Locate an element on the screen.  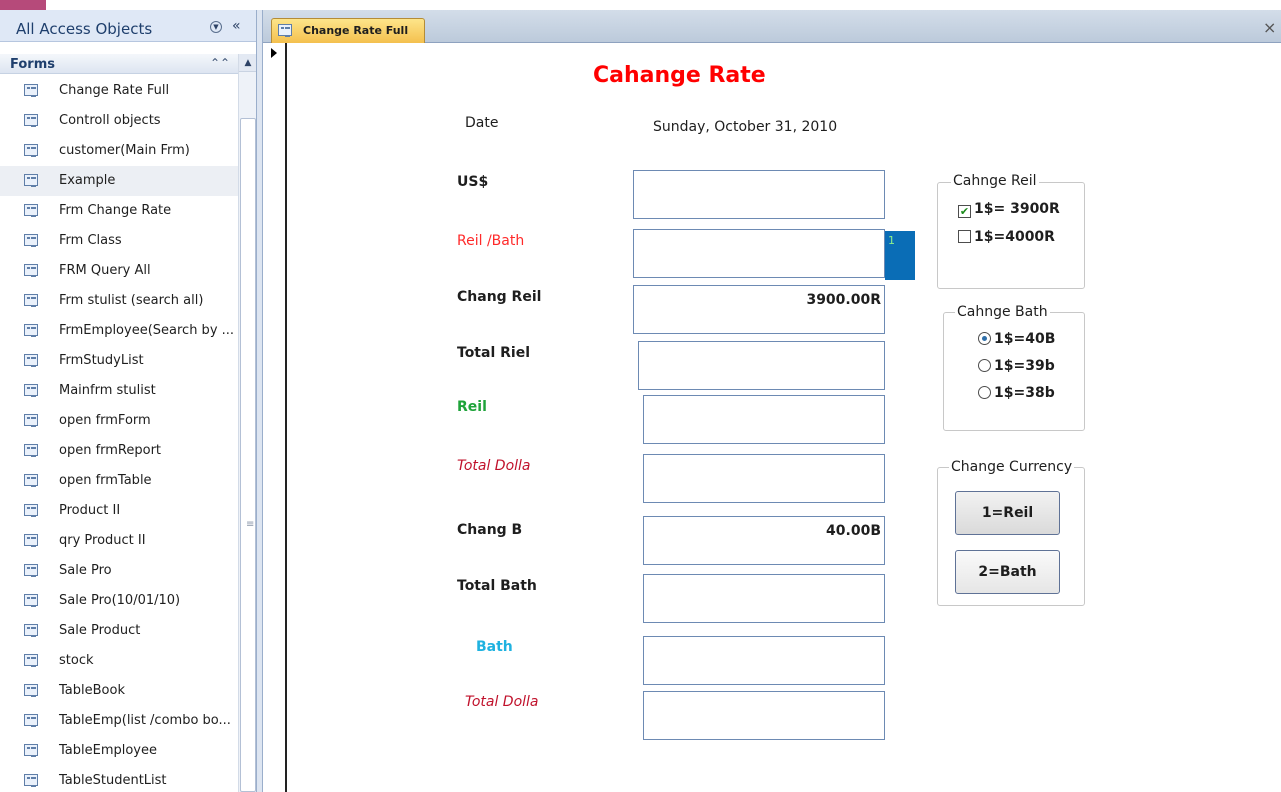
nav-item-label: Mainfrm stulist is located at coordinates (107, 390).